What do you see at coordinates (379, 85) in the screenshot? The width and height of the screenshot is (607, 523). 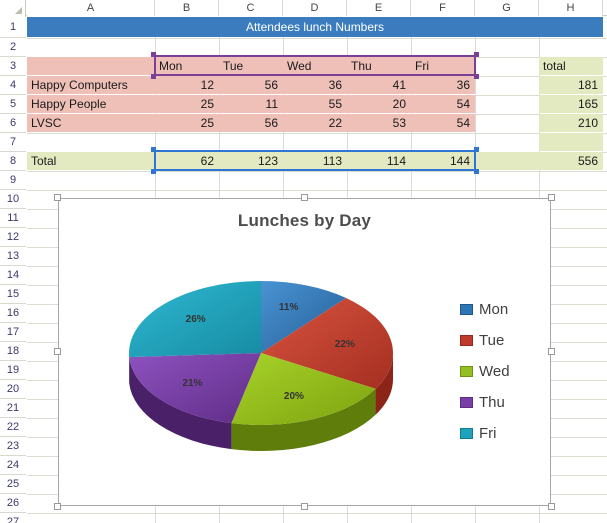 I see `cell-e4-value: 41` at bounding box center [379, 85].